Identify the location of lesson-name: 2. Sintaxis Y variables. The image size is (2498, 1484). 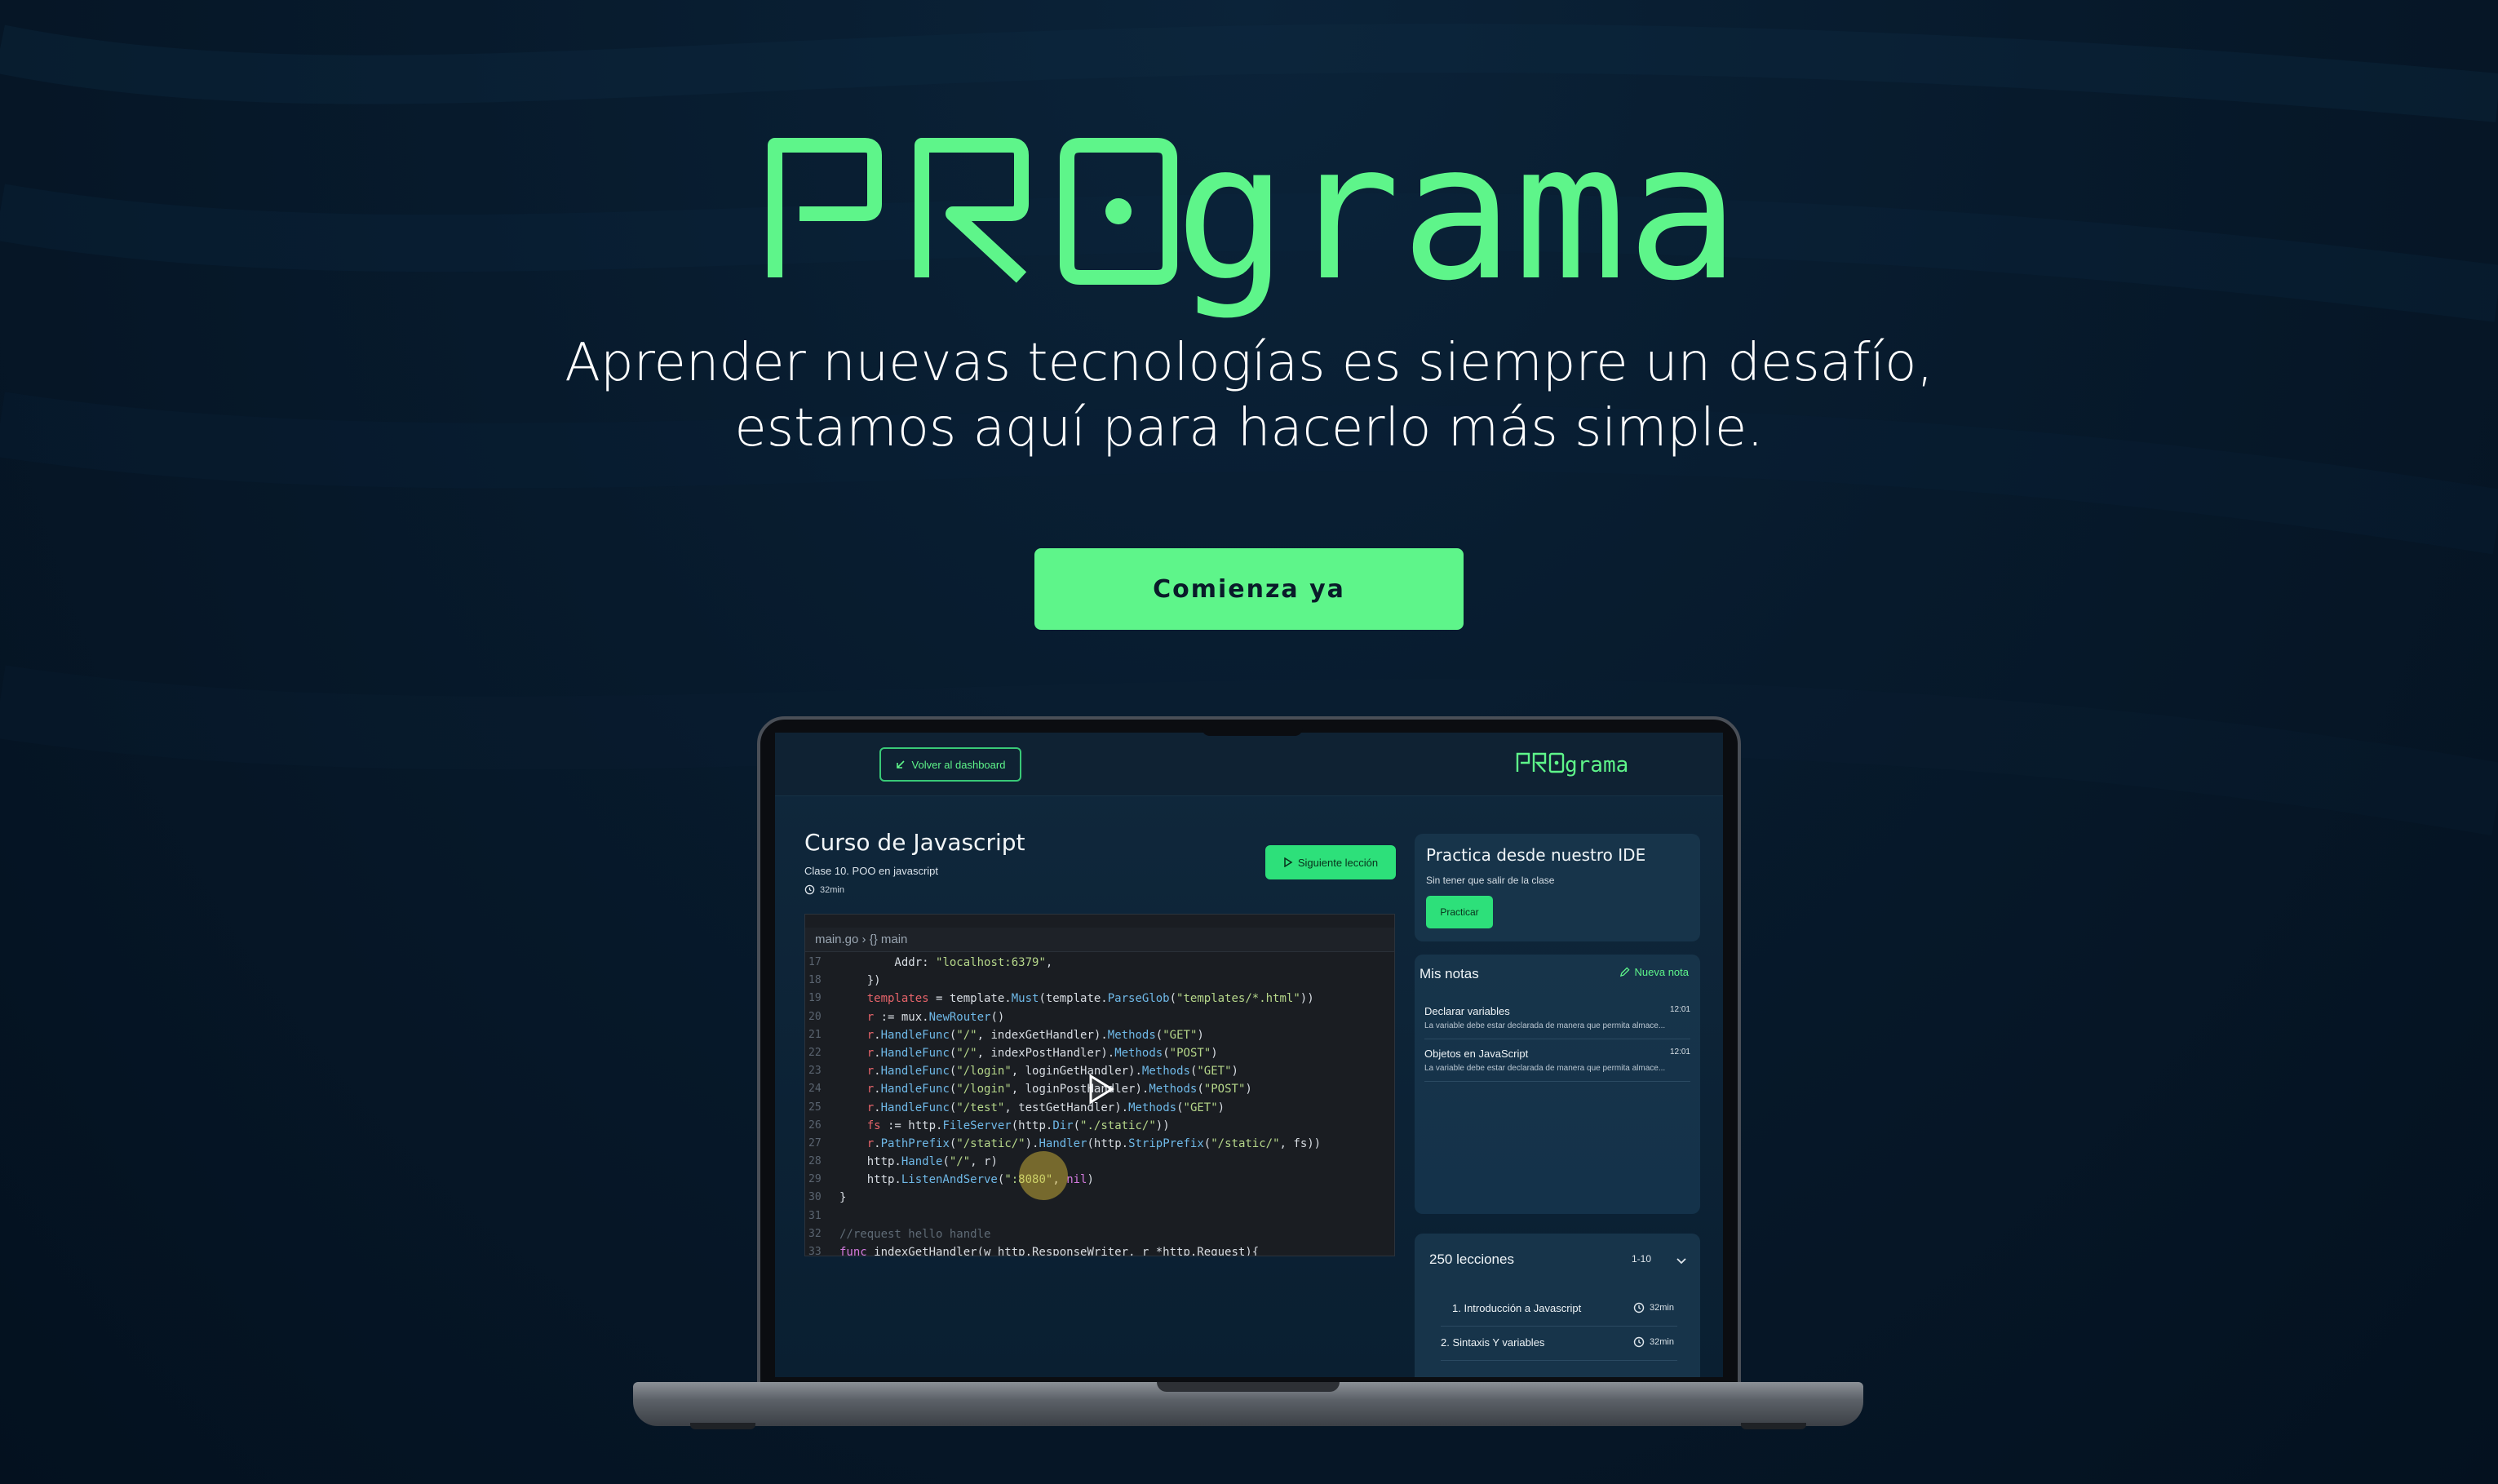
(1493, 1342).